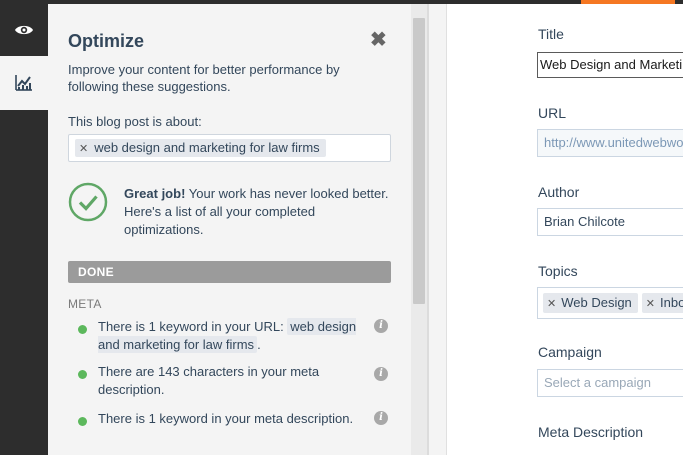  I want to click on topic-tag: ✕ Web Design, so click(590, 303).